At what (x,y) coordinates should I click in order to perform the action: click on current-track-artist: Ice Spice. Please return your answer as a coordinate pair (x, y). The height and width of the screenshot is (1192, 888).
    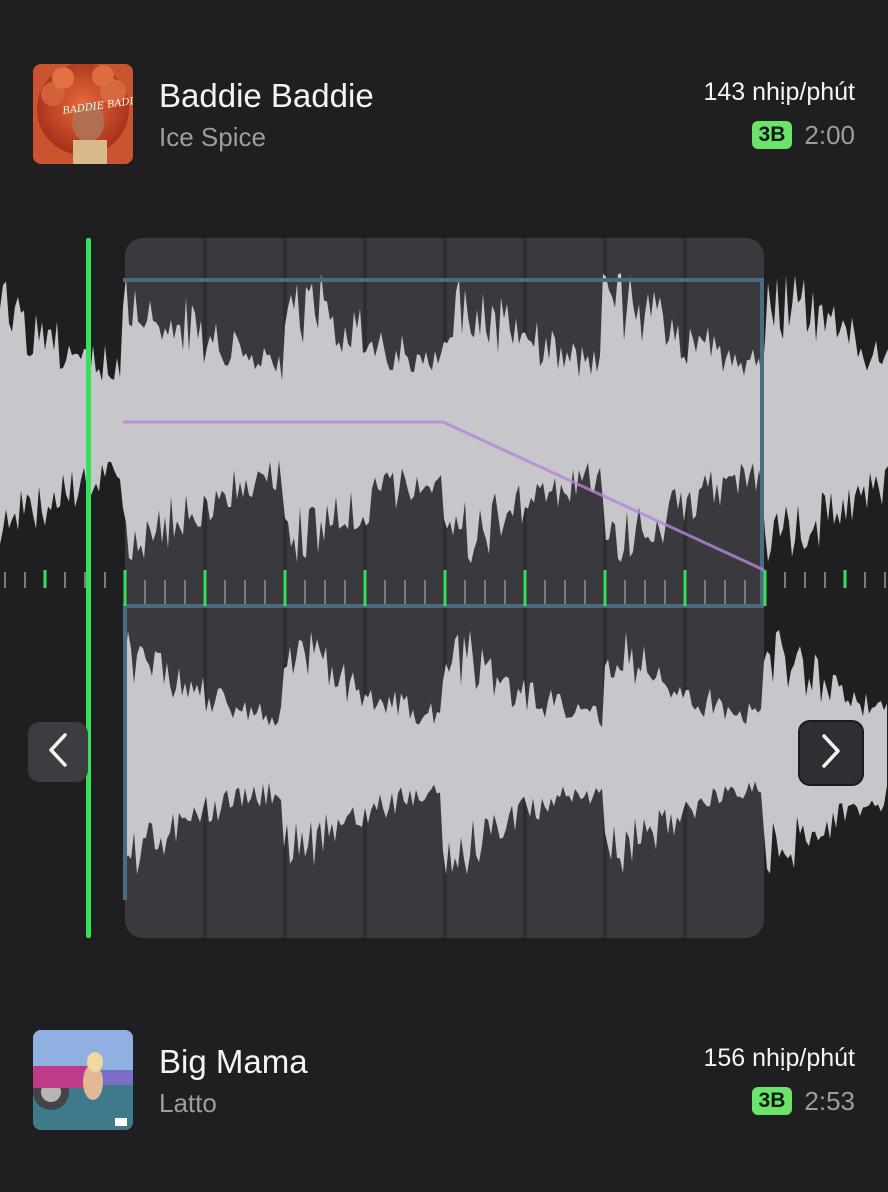
    Looking at the image, I should click on (212, 137).